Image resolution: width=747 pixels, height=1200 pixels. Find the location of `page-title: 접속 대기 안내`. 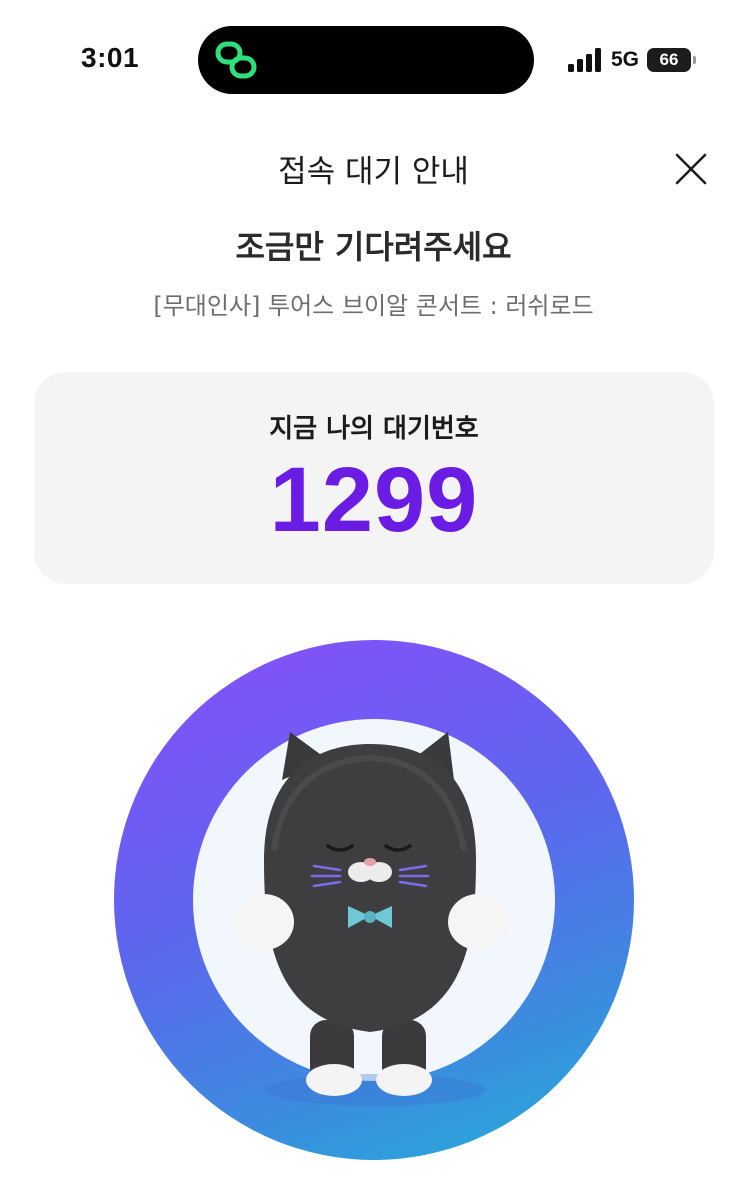

page-title: 접속 대기 안내 is located at coordinates (373, 172).